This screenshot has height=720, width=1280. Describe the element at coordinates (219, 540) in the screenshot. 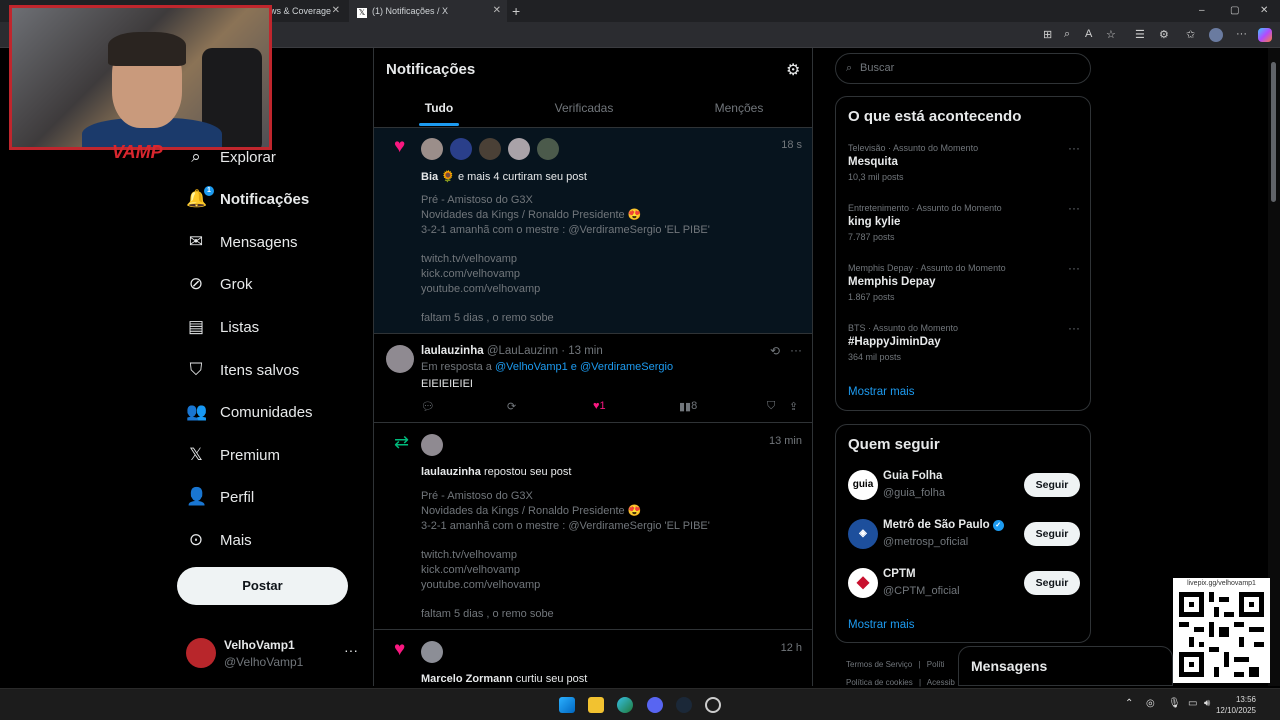

I see `sidebar-item-more: ⊙ Mais` at that location.